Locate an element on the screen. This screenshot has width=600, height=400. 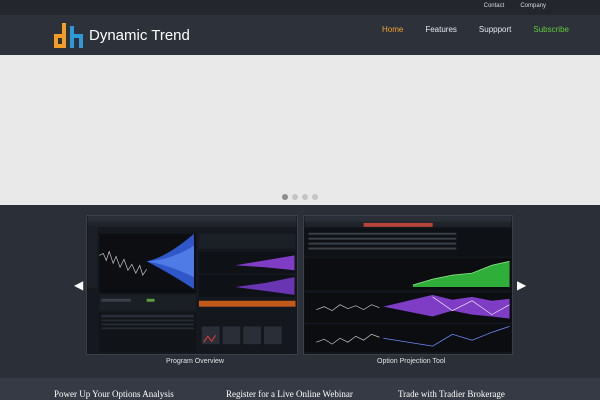
nav-support: Suppport is located at coordinates (495, 29).